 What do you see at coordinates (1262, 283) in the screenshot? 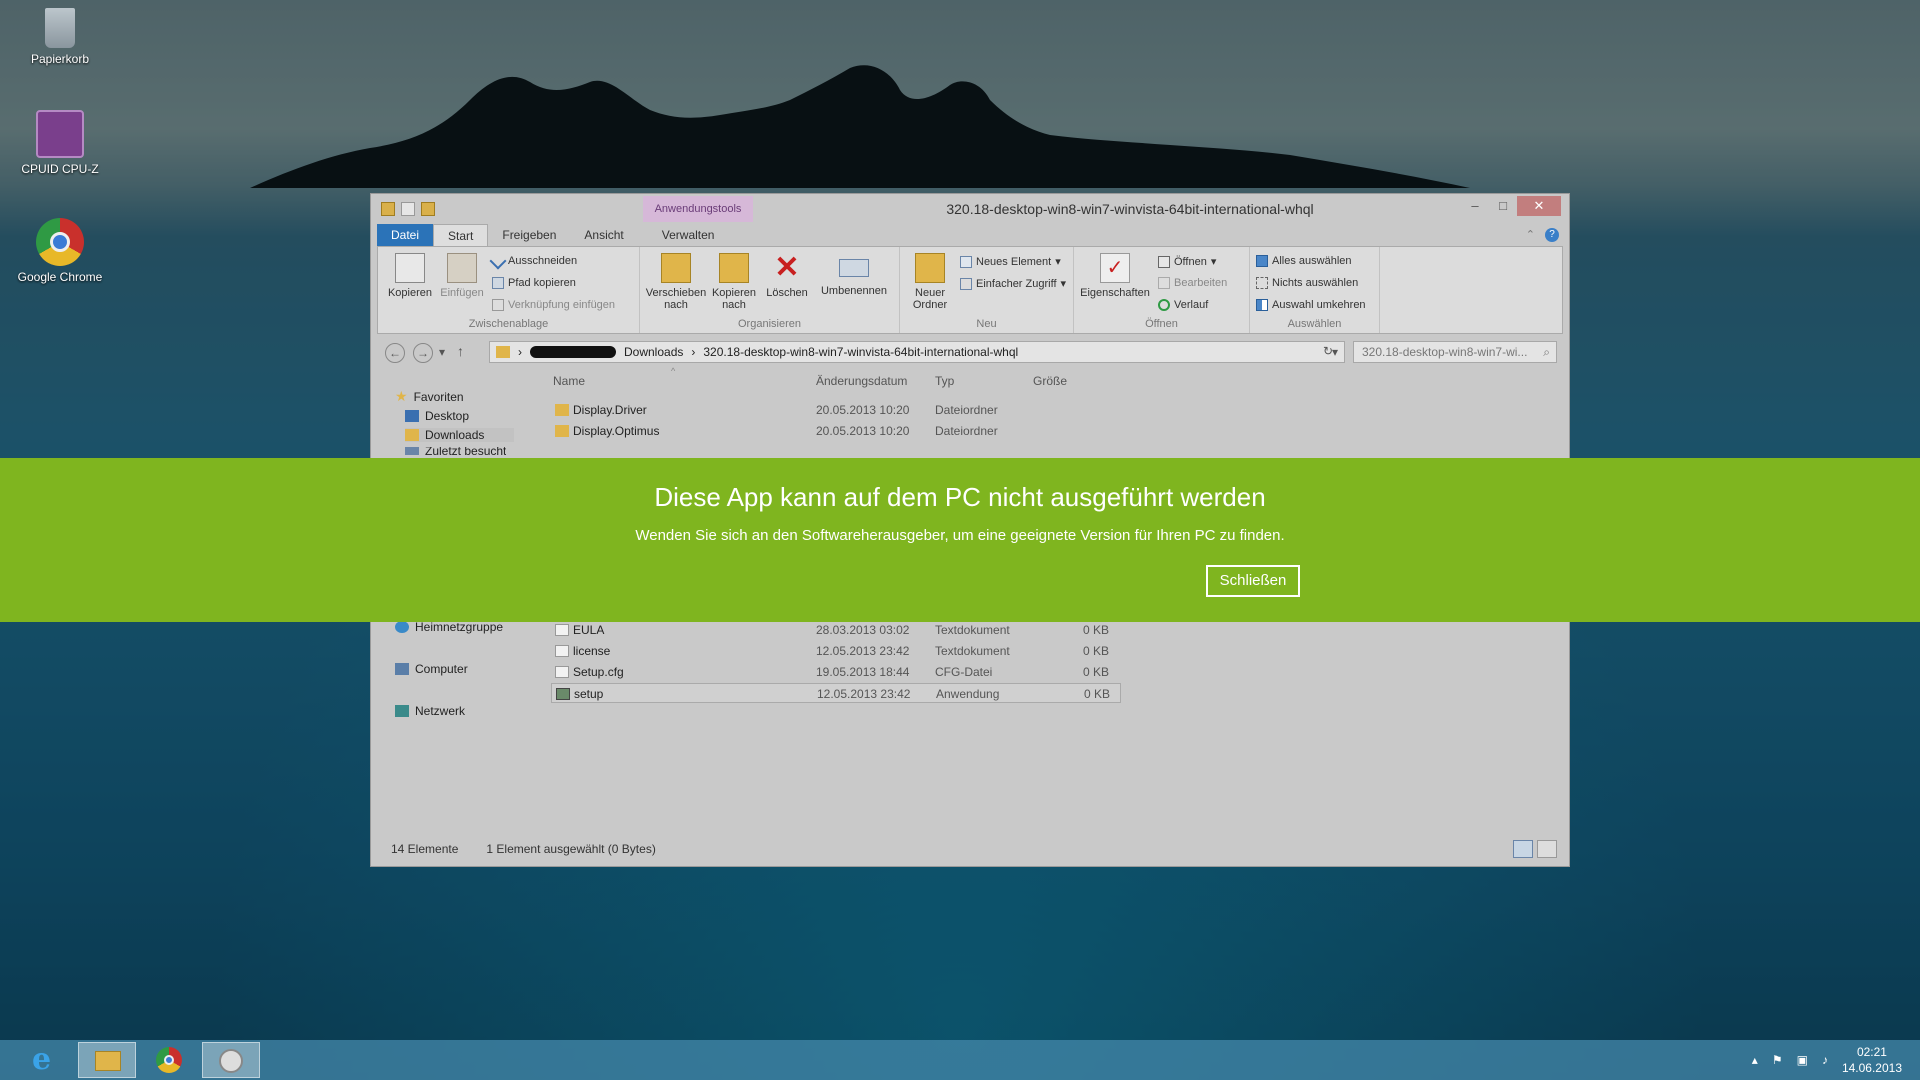
I see `select-none-icon` at bounding box center [1262, 283].